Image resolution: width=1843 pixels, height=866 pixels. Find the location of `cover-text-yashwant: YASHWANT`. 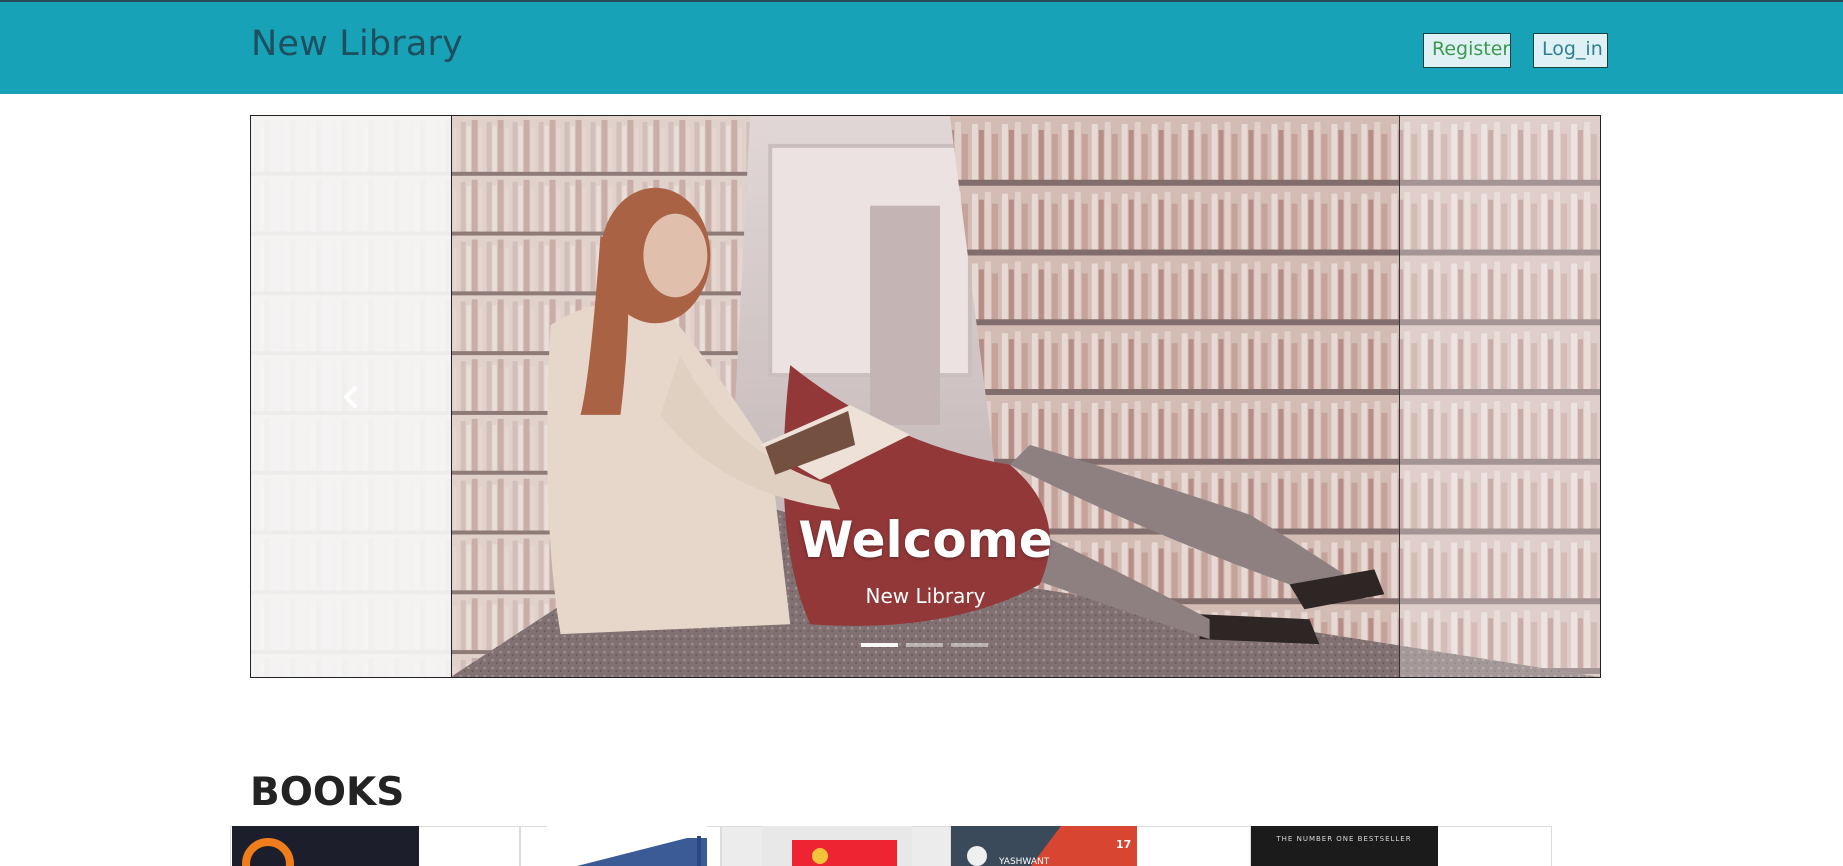

cover-text-yashwant: YASHWANT is located at coordinates (1024, 861).